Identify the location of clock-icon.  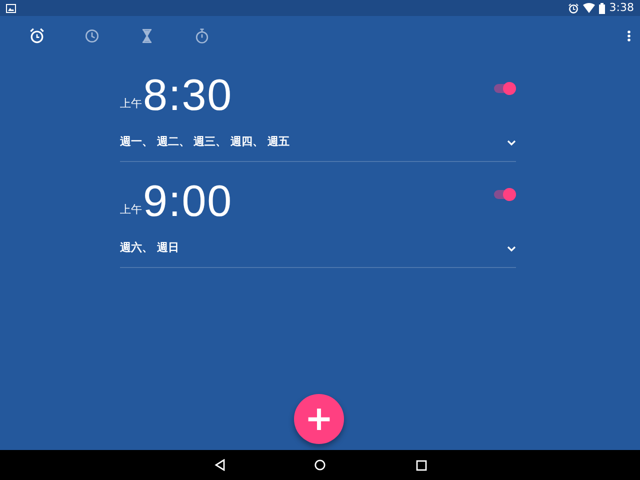
(92, 36).